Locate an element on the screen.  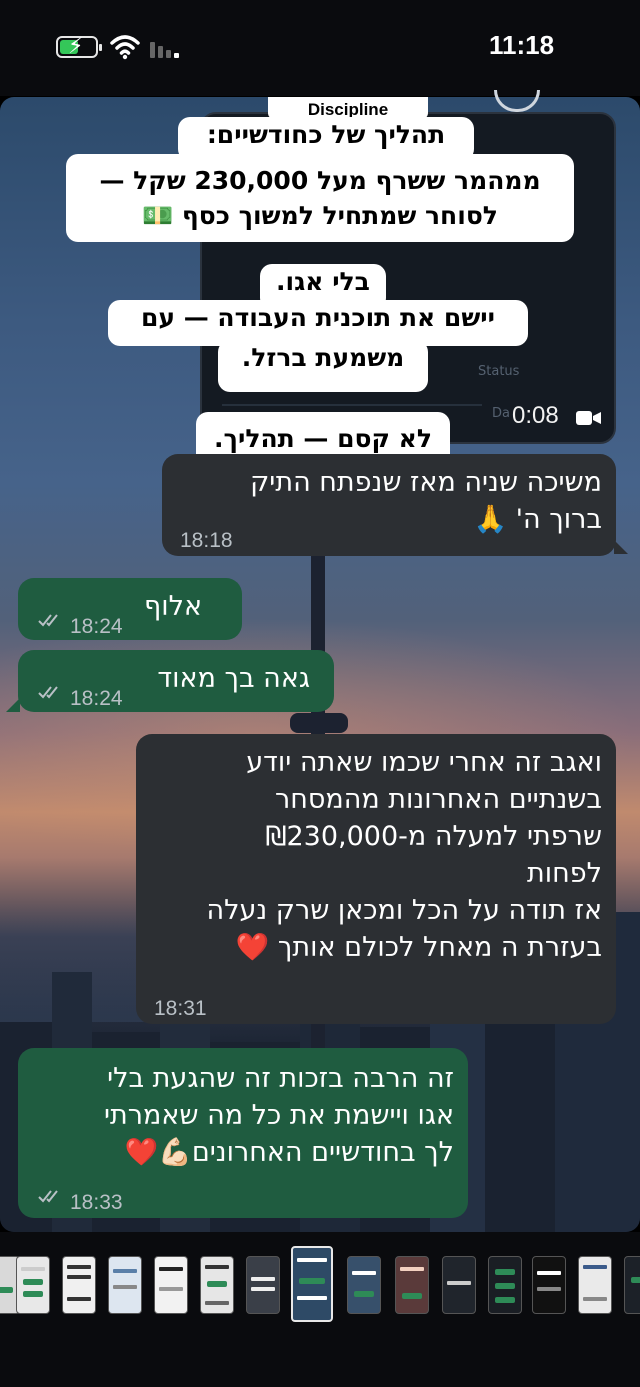
video-date-label: Da is located at coordinates (501, 413).